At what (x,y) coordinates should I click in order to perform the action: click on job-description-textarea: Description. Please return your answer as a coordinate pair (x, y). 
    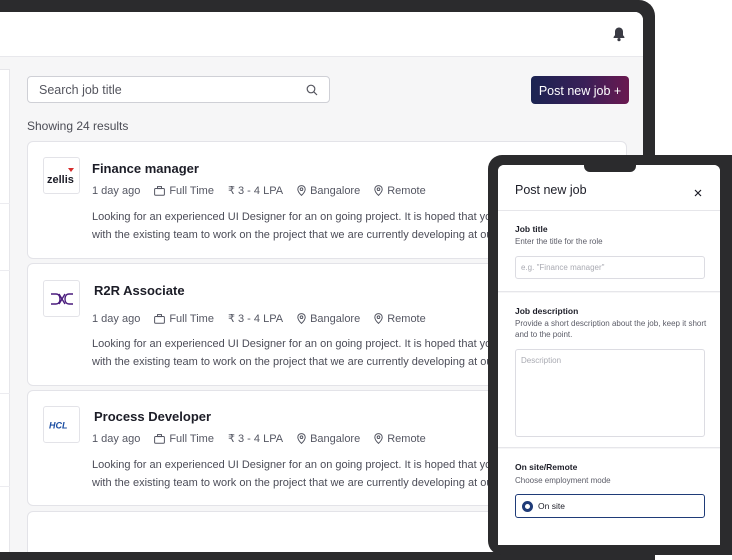
    Looking at the image, I should click on (610, 393).